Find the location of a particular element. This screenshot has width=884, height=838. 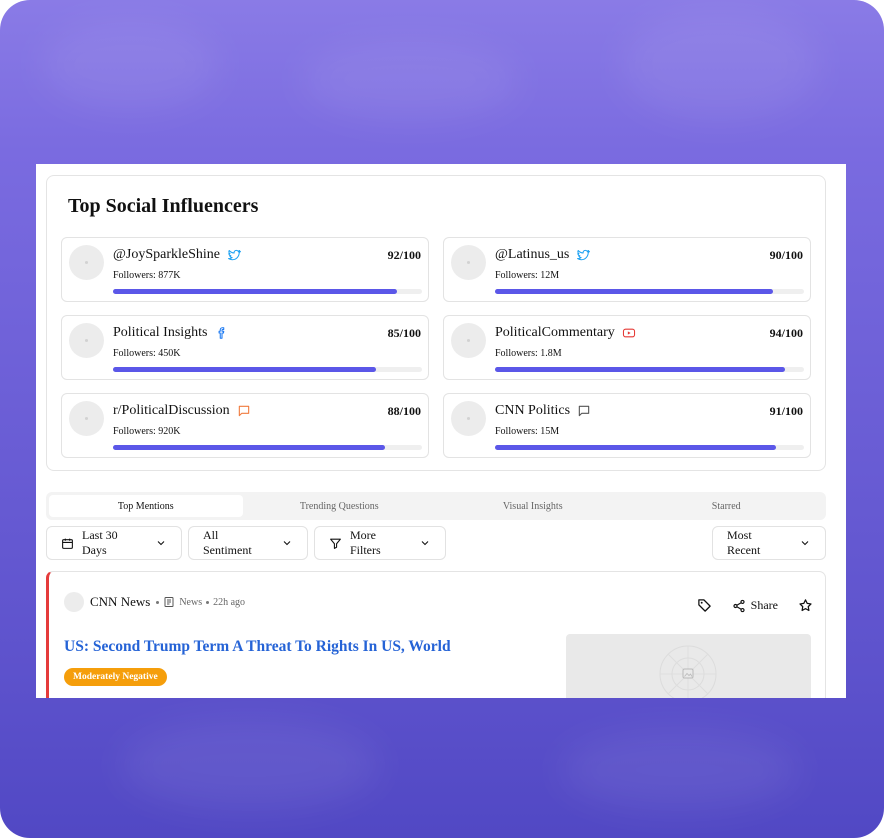

sentiment-label: All Sentiment is located at coordinates (227, 542).